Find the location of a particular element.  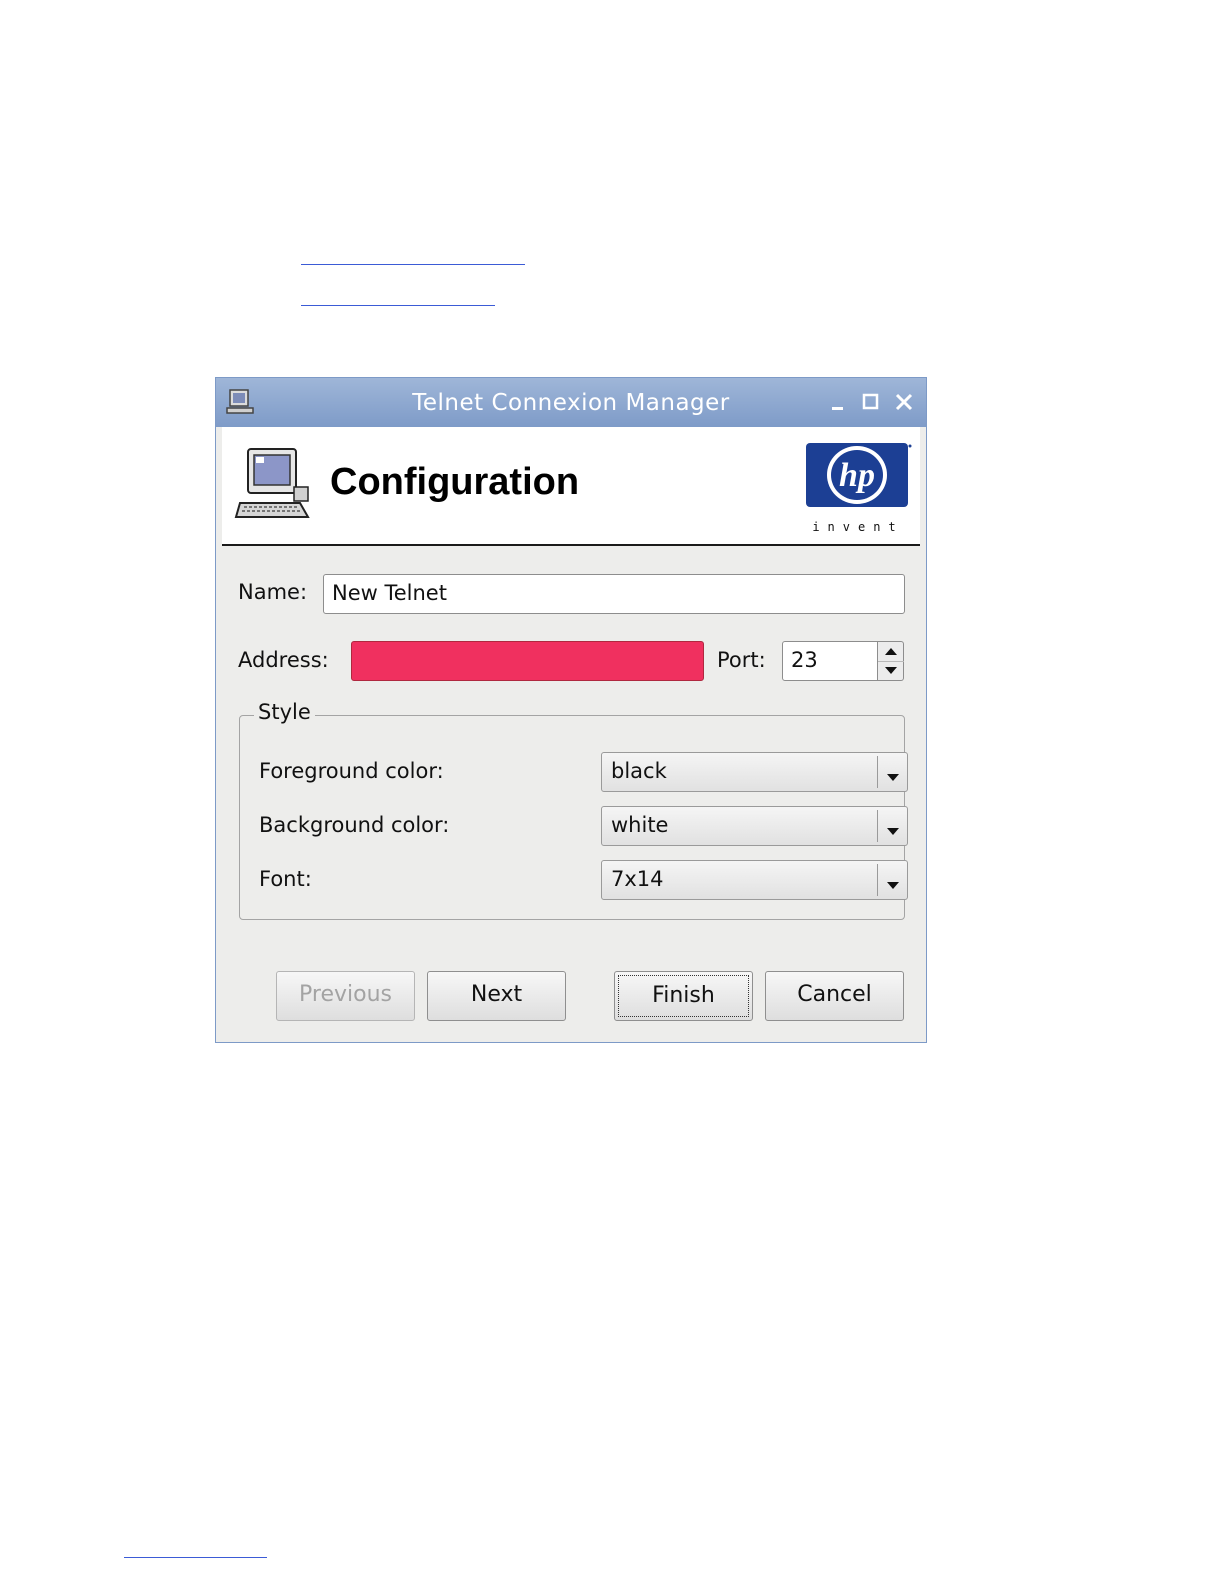

maximize-icon is located at coordinates (871, 402).